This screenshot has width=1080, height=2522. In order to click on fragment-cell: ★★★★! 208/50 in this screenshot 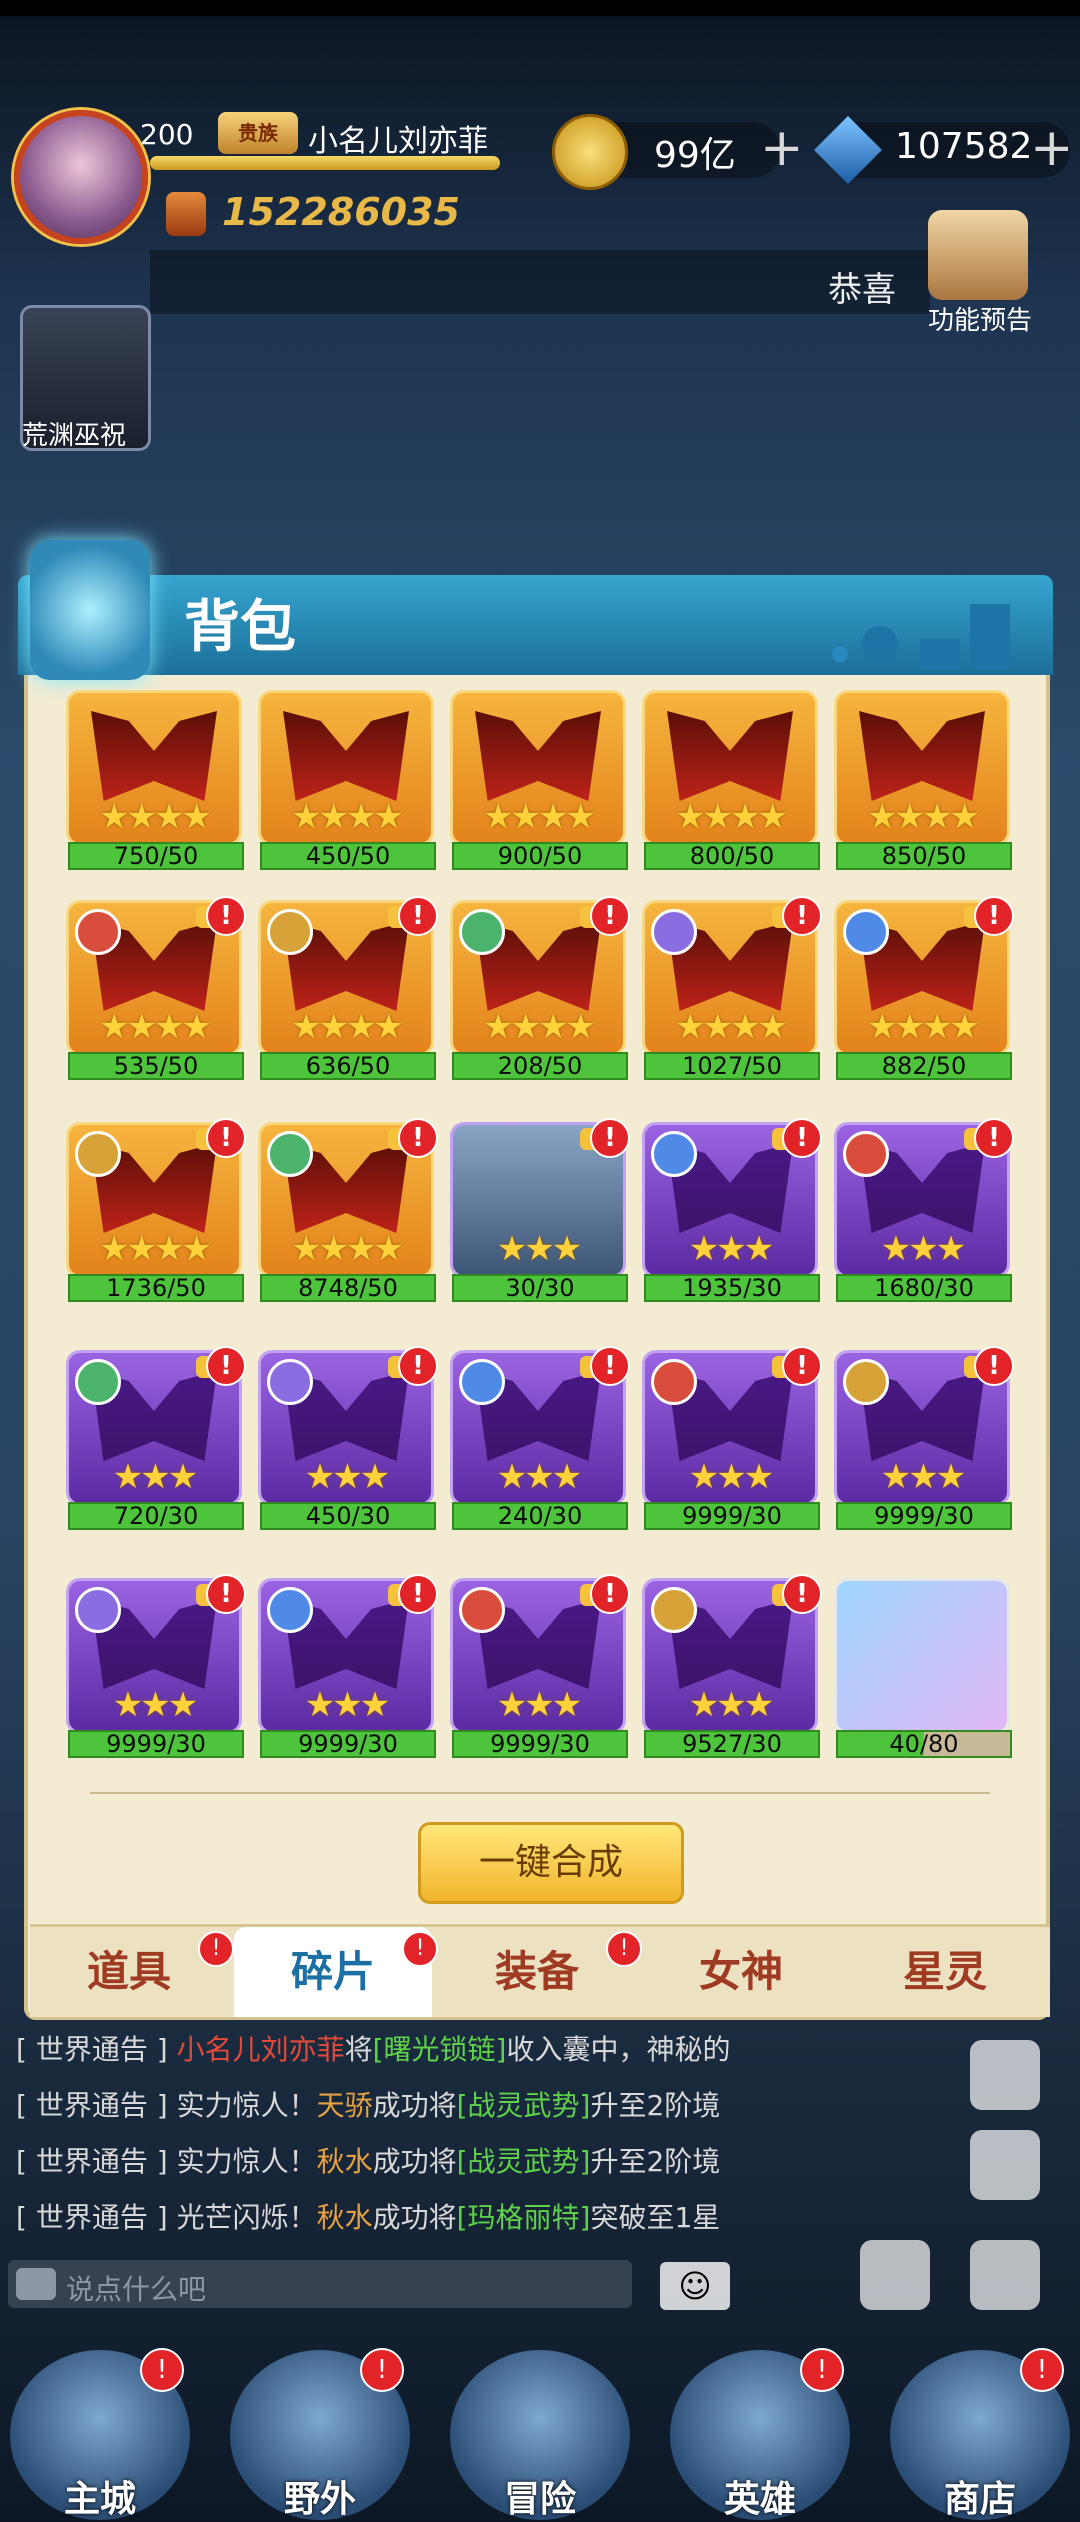, I will do `click(540, 988)`.